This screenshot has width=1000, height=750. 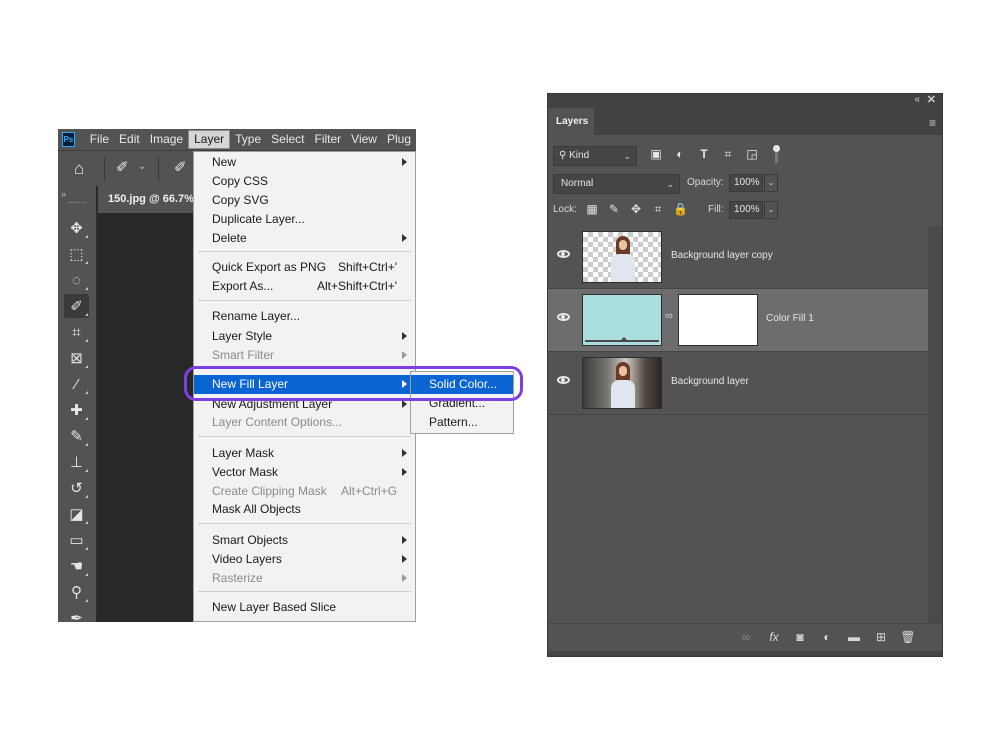 What do you see at coordinates (76, 566) in the screenshot?
I see `smudge-icon: ☚` at bounding box center [76, 566].